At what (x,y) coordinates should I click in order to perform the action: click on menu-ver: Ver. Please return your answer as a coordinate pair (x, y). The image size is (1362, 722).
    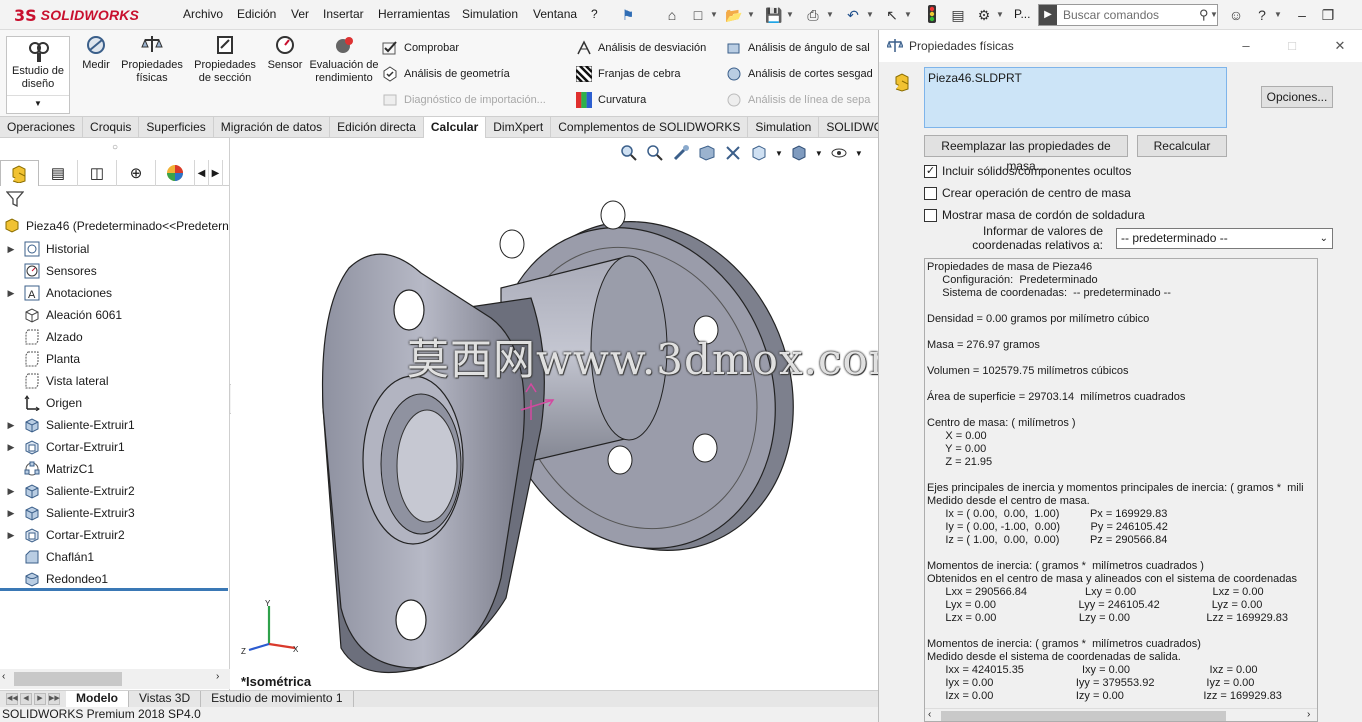
    Looking at the image, I should click on (300, 14).